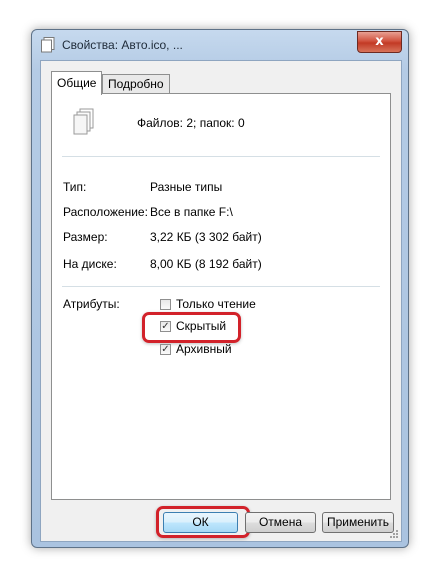 This screenshot has width=441, height=579. I want to click on ok-button: ОК, so click(200, 522).